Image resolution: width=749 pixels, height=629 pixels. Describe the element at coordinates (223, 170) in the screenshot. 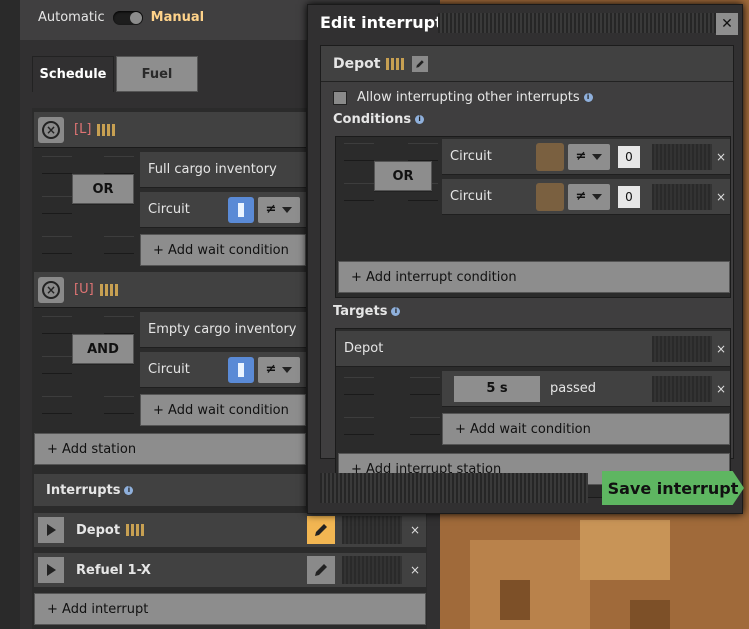

I see `condition-full-cargo: Full cargo inventory` at that location.